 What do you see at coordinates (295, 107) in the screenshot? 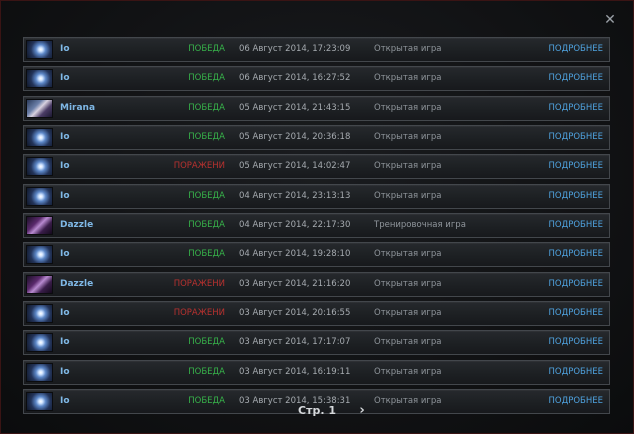
I see `match-date: 05 Август 2014, 21:43:15` at bounding box center [295, 107].